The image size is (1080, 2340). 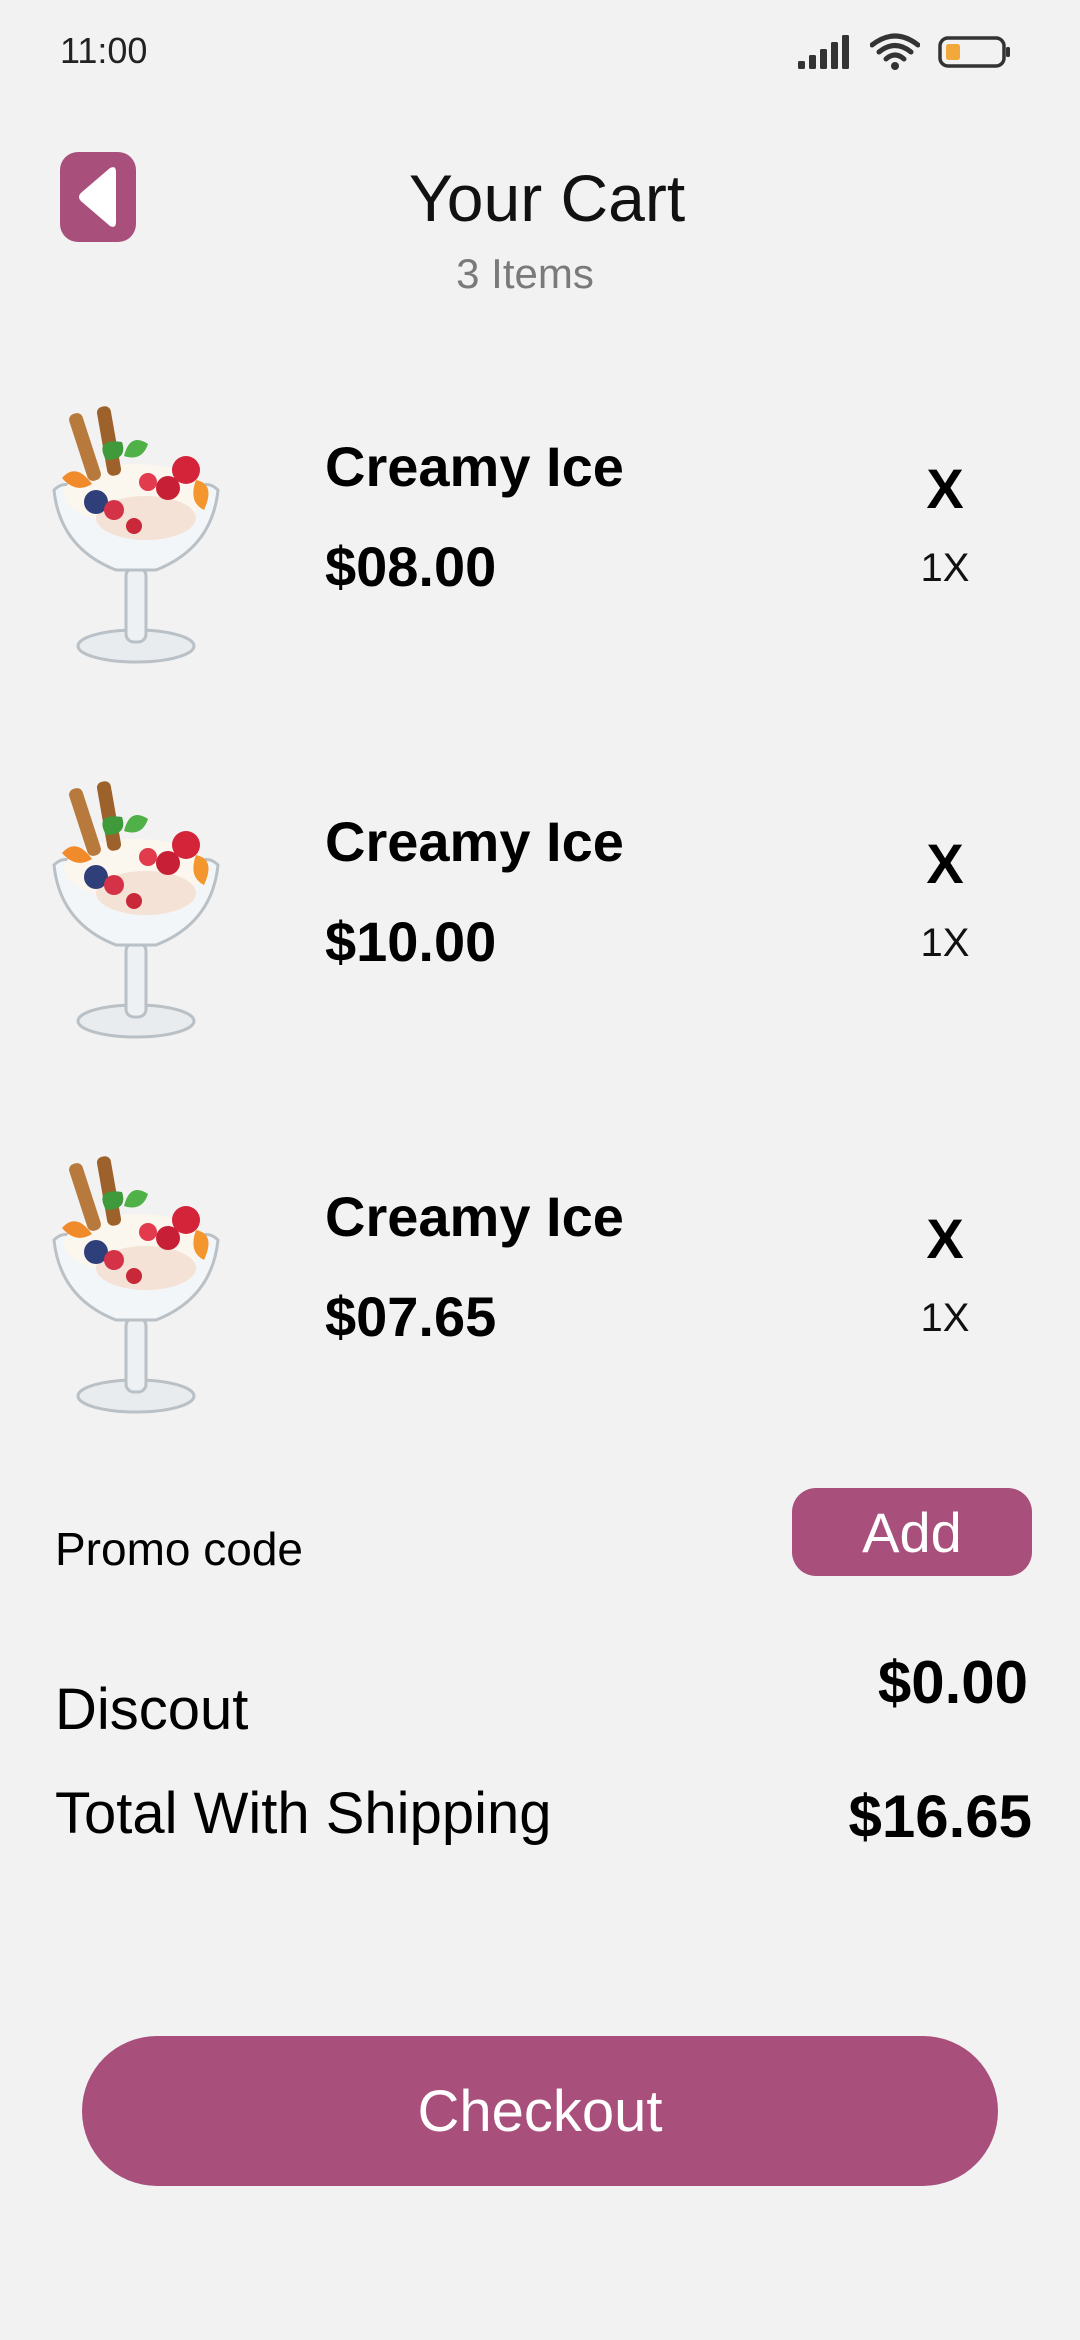 I want to click on promo-add-button: Add, so click(x=912, y=1532).